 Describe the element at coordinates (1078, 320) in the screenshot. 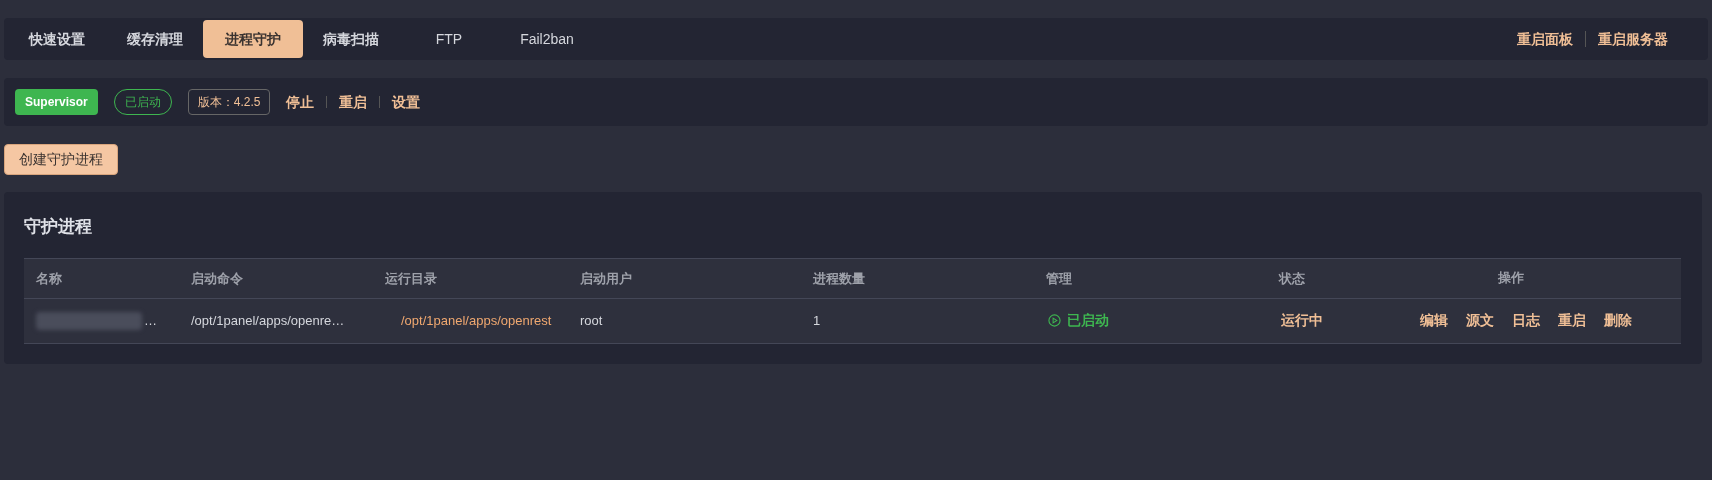

I see `manage-status-button: 已启动` at that location.